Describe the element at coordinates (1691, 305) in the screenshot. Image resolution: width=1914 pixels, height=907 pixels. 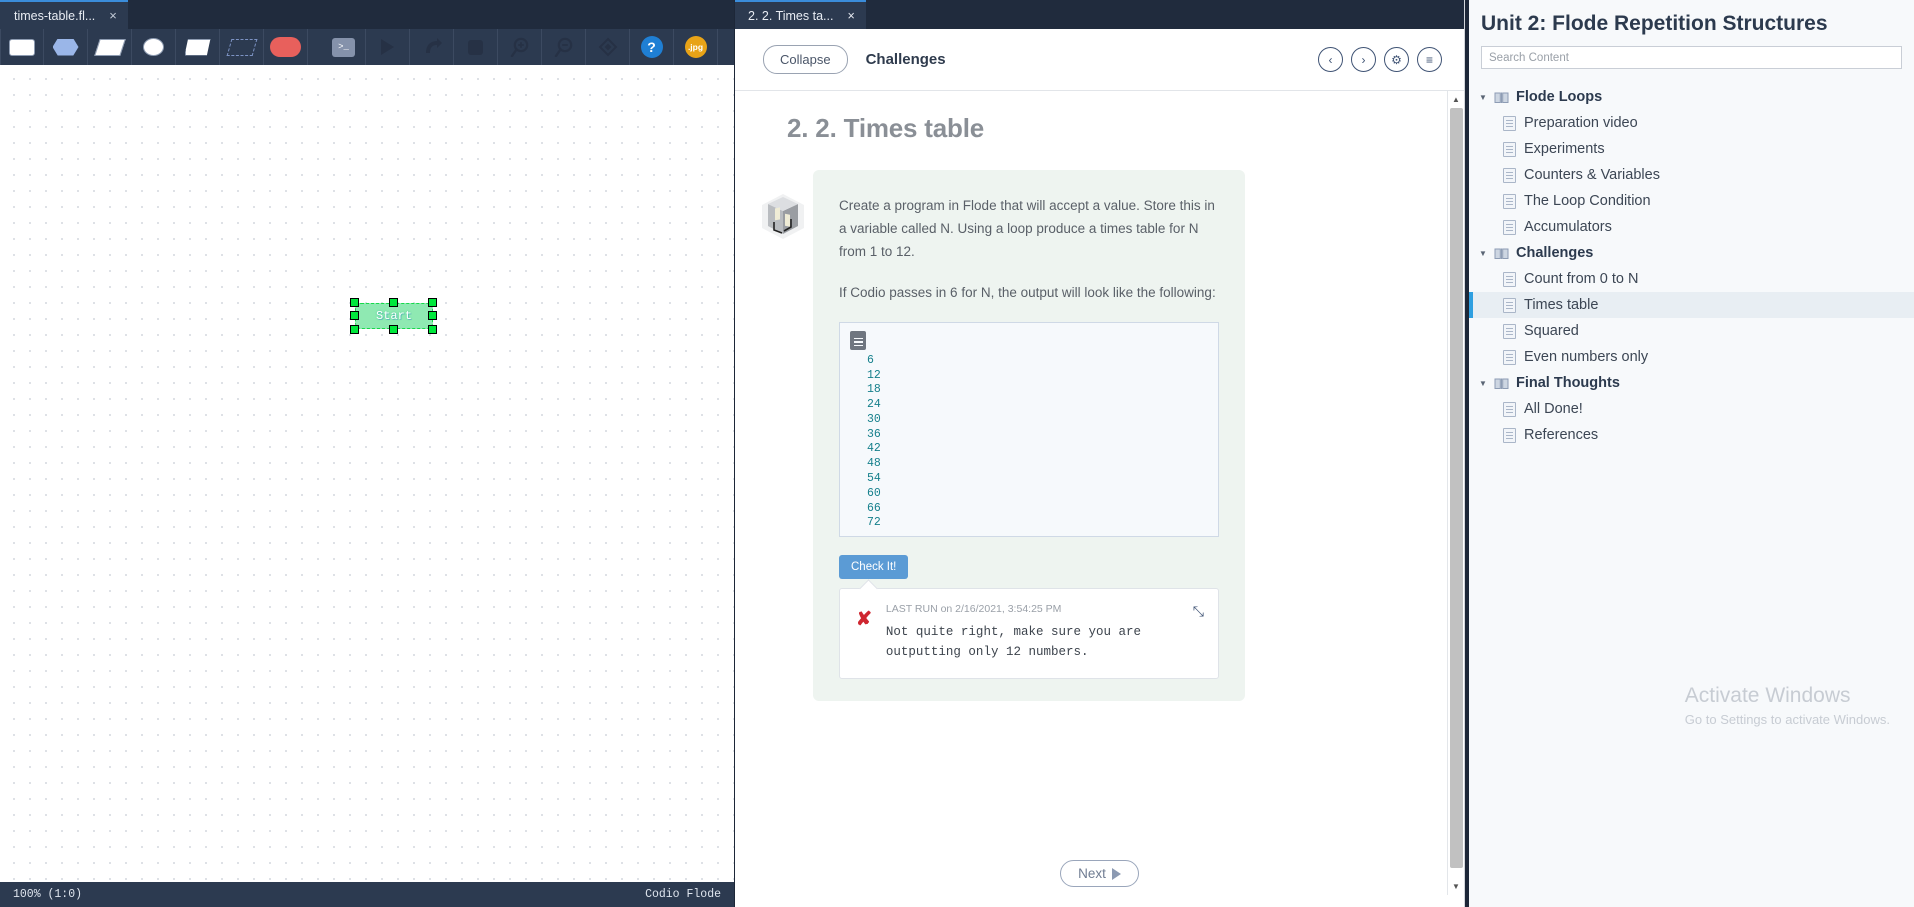
I see `tree-item-times-table: Times table` at that location.